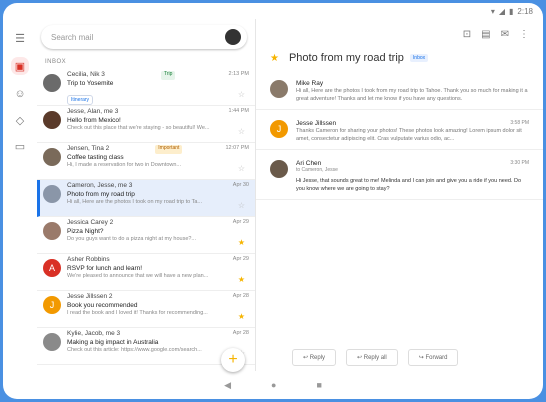 This screenshot has height=402, width=546. What do you see at coordinates (233, 360) in the screenshot?
I see `compose-button: +` at bounding box center [233, 360].